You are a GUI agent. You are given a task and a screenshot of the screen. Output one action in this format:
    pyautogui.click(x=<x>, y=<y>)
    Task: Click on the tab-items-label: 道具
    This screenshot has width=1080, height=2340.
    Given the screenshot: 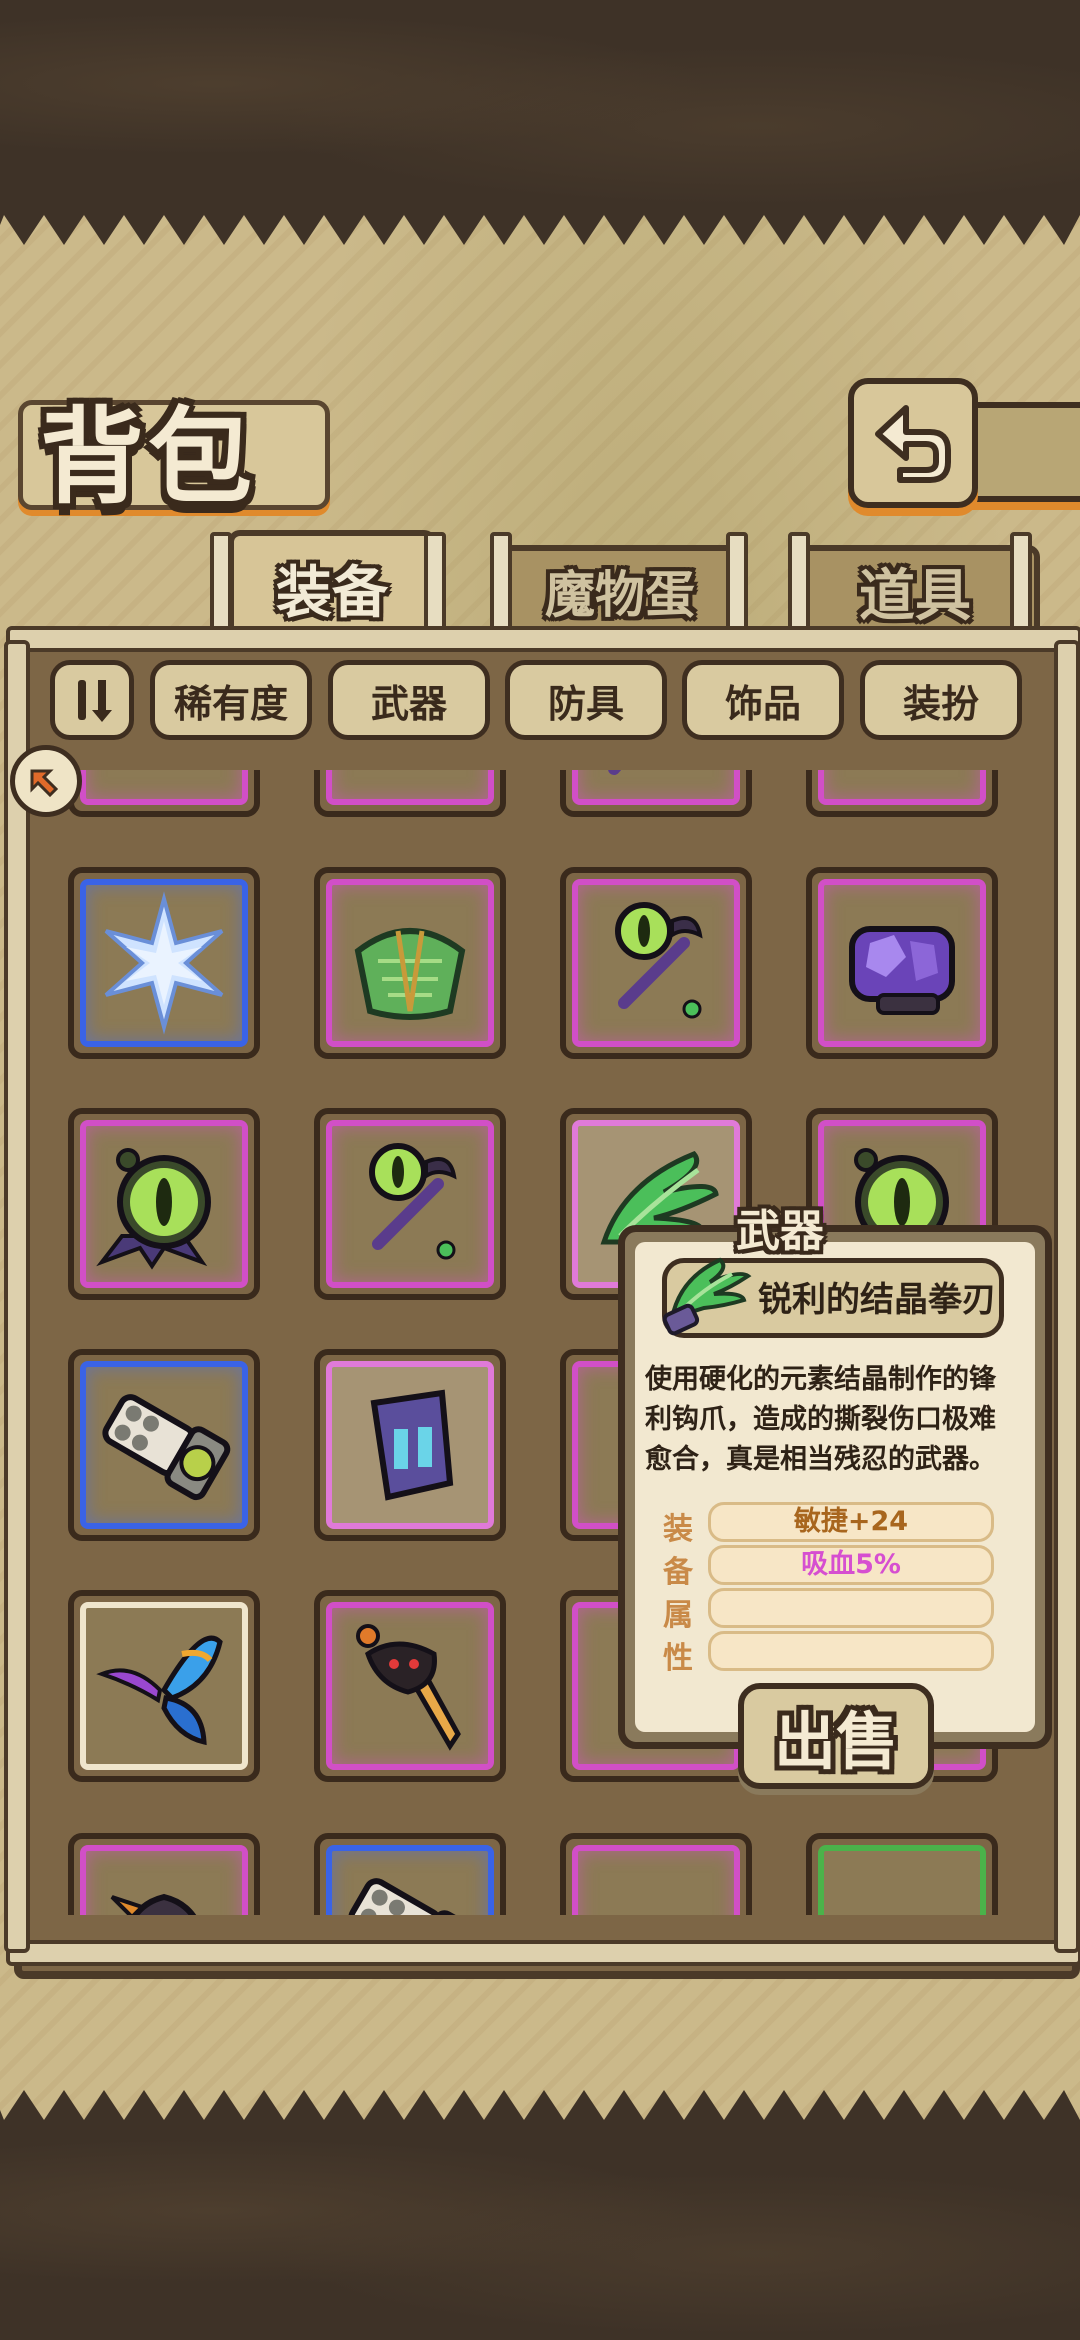 What is the action you would take?
    pyautogui.click(x=915, y=596)
    